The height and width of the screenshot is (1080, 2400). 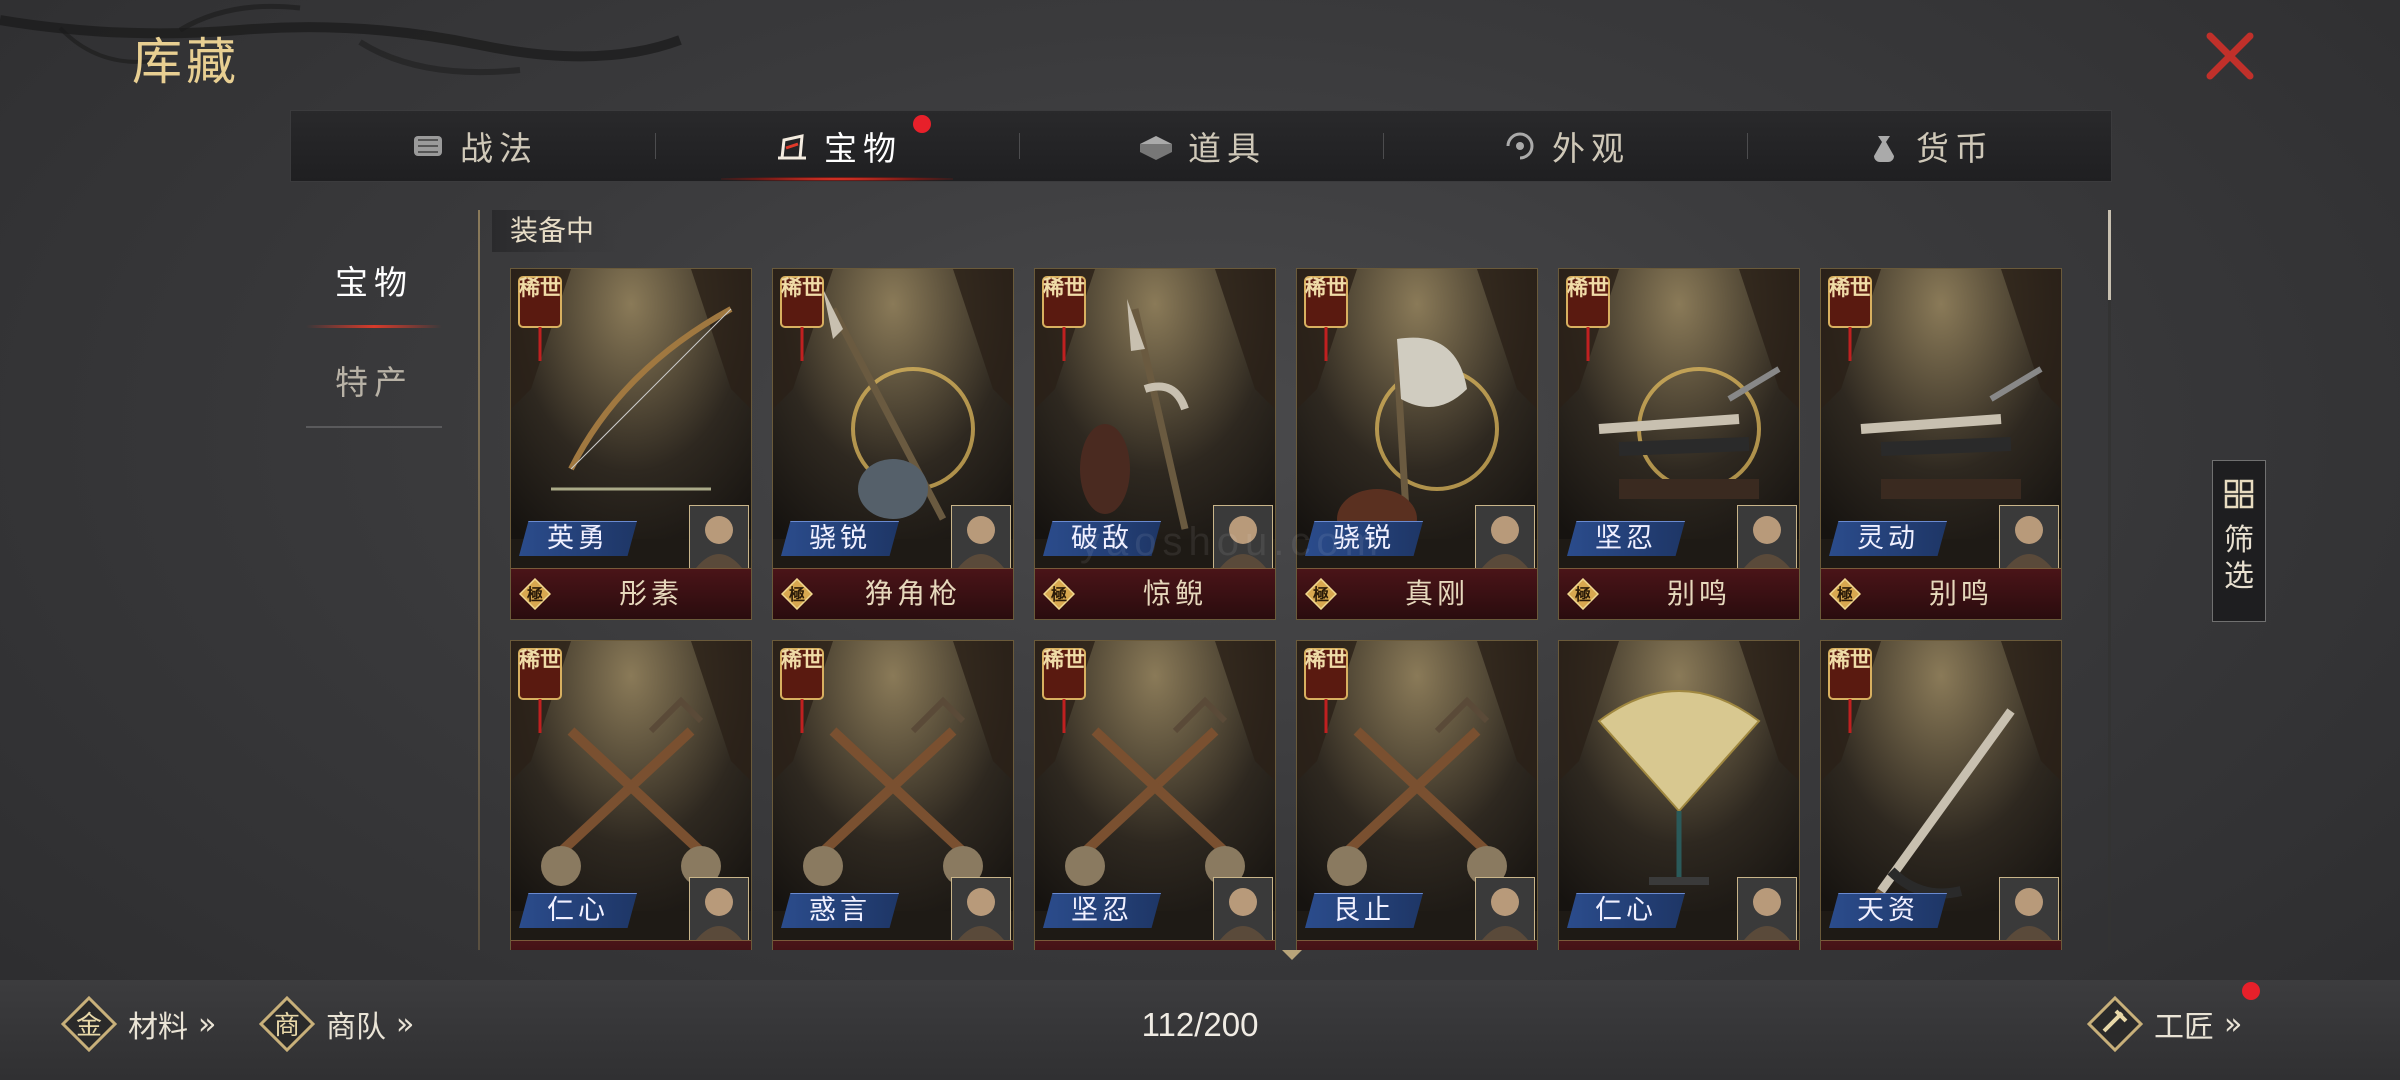 What do you see at coordinates (2109, 580) in the screenshot?
I see `scrollbar` at bounding box center [2109, 580].